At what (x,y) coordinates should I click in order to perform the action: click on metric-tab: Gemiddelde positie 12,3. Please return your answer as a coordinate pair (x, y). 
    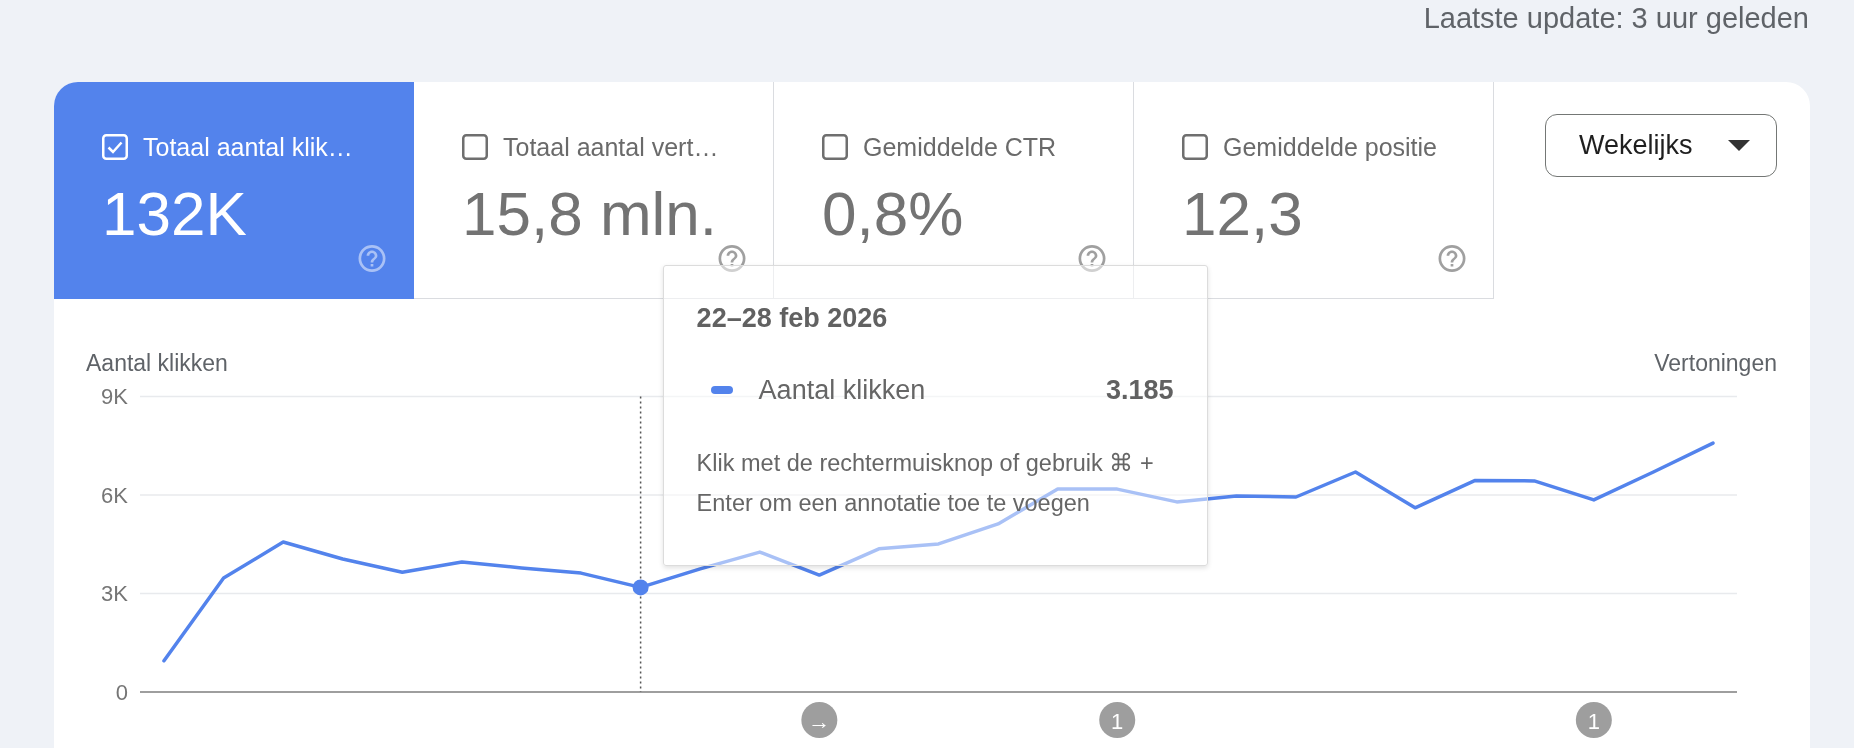
    Looking at the image, I should click on (1314, 190).